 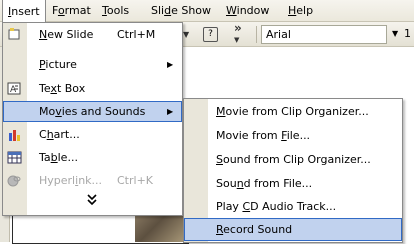 What do you see at coordinates (158, 10) in the screenshot?
I see `menu-slideshow-pre: Sli` at bounding box center [158, 10].